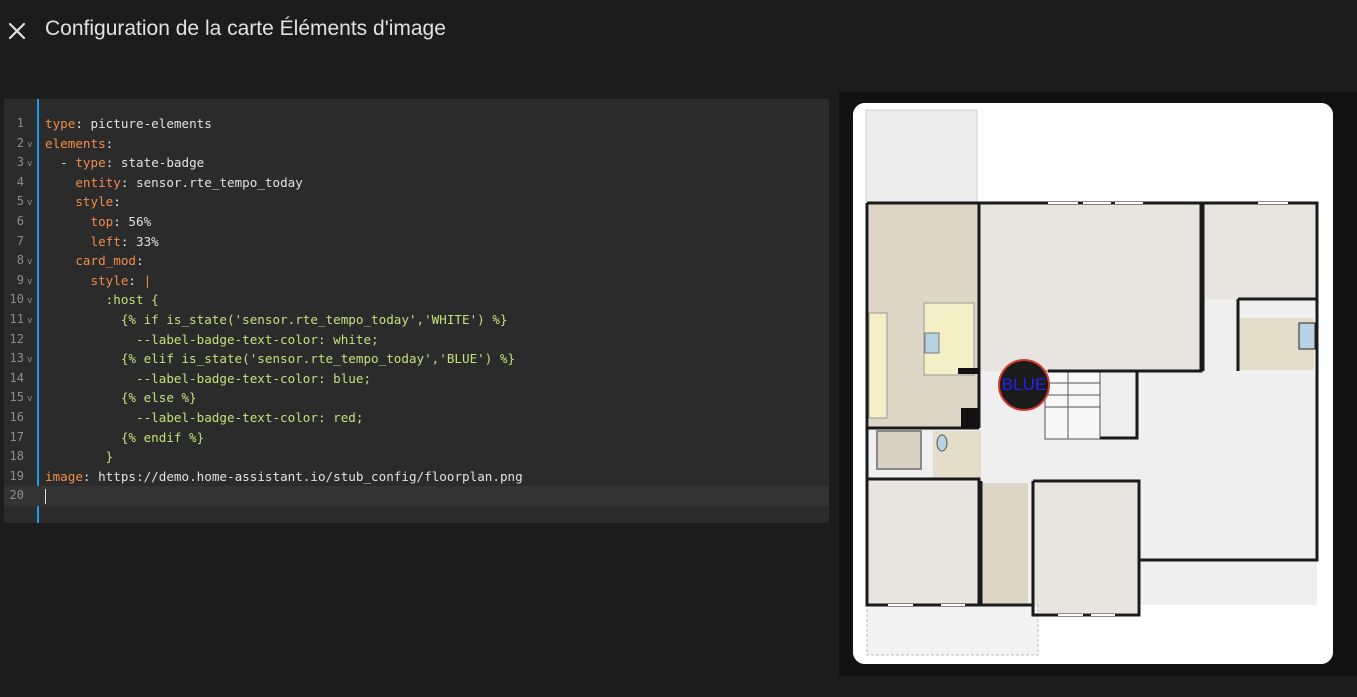 This screenshot has height=697, width=1357. Describe the element at coordinates (125, 163) in the screenshot. I see `code-text: - type: state-badge` at that location.